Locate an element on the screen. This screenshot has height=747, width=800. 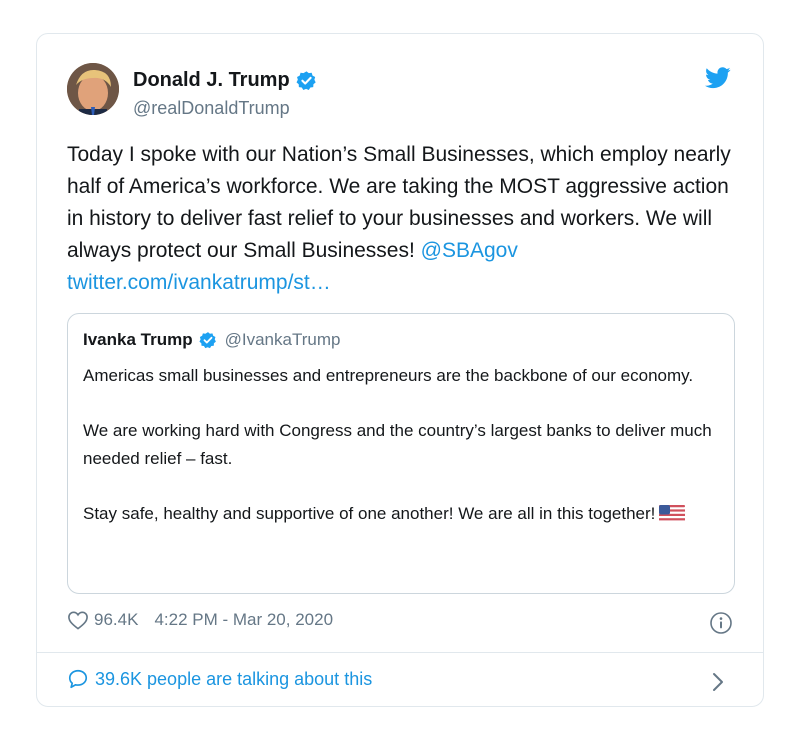
quoted-author-handle: @IvankaTrump is located at coordinates (283, 340).